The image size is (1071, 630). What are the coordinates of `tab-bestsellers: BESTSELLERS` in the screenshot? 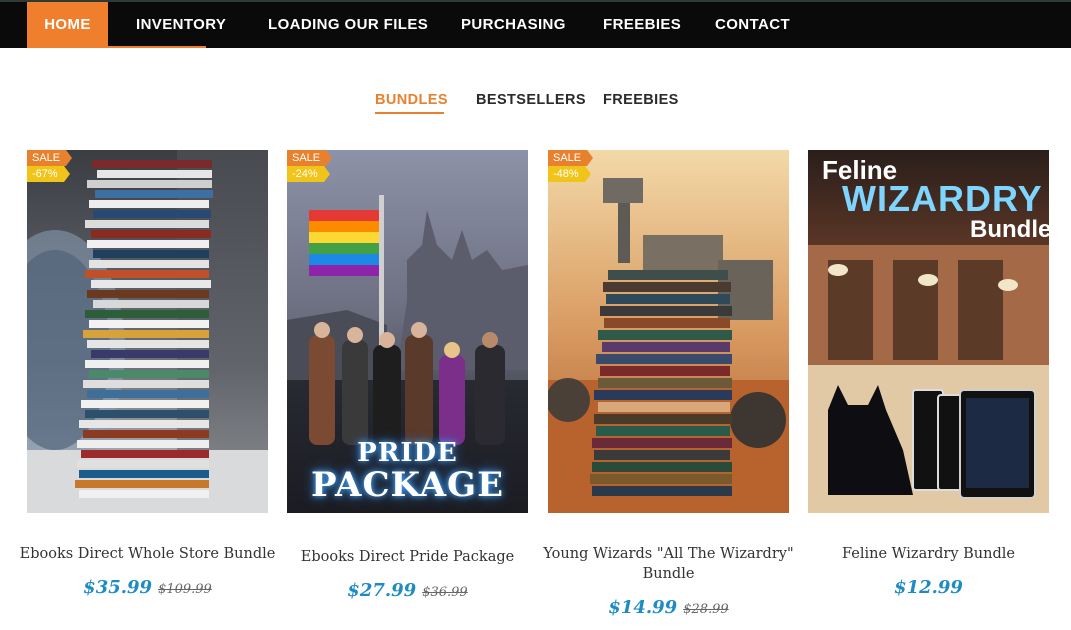 It's located at (531, 100).